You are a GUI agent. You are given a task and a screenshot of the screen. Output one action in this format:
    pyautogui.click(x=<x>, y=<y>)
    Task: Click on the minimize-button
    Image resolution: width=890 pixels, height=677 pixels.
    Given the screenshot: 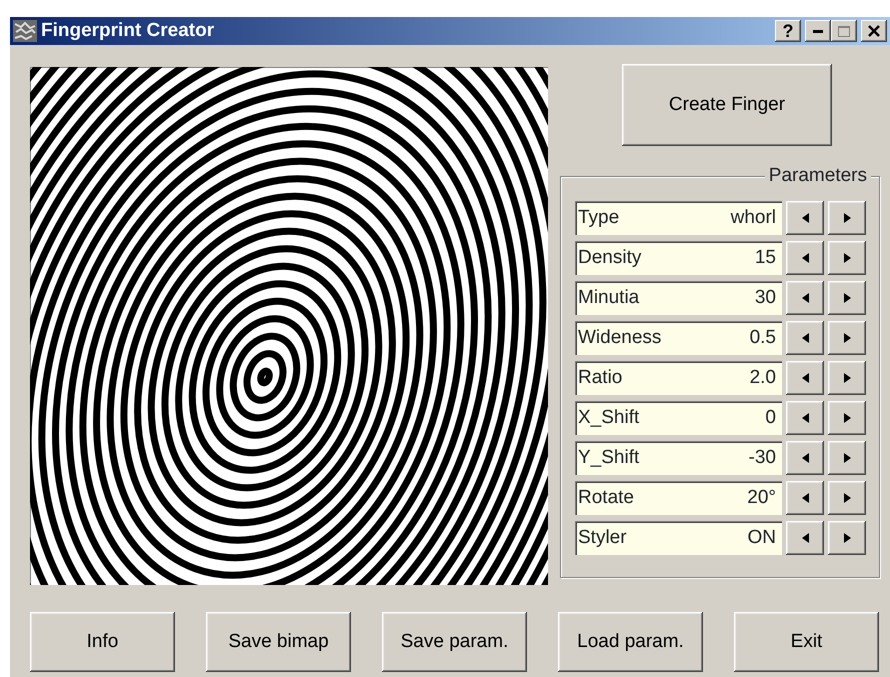 What is the action you would take?
    pyautogui.click(x=818, y=31)
    